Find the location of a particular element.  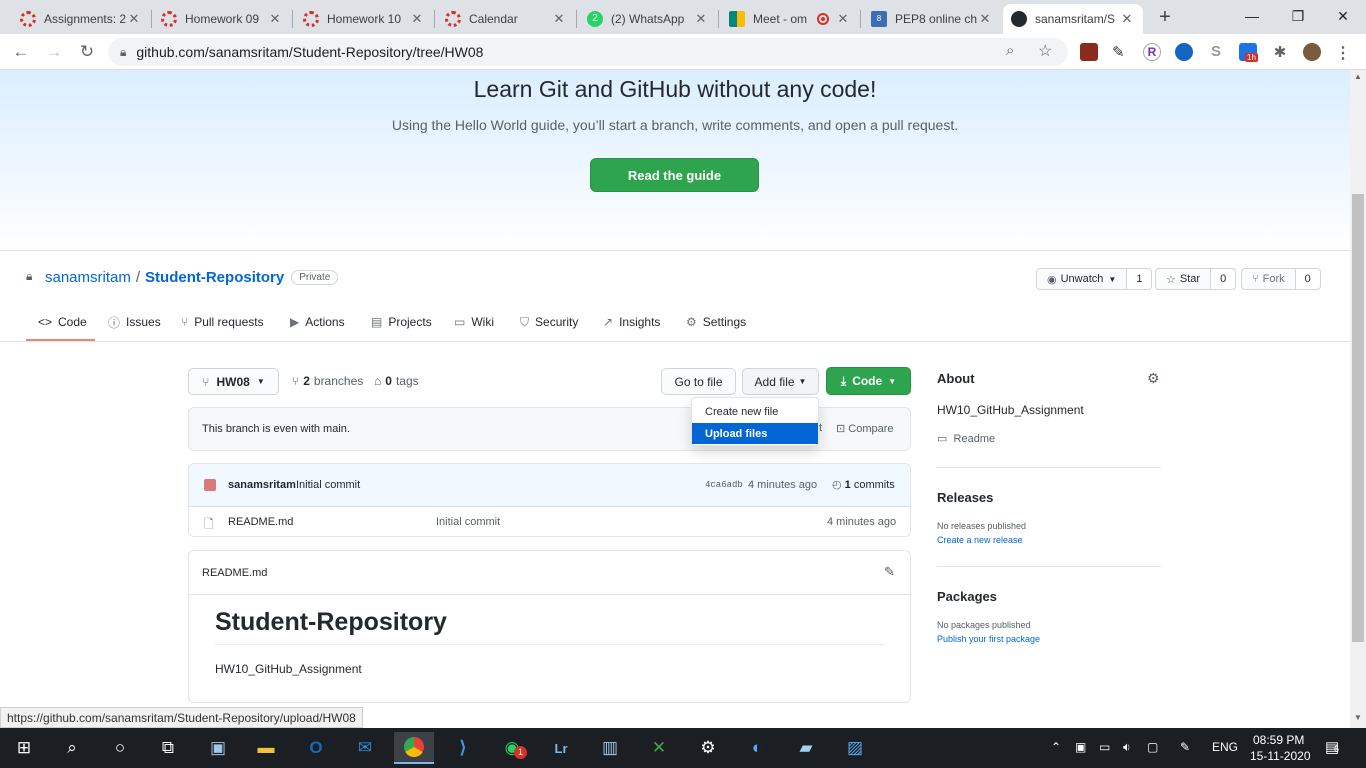

tab-projects: ▤ Projects is located at coordinates (401, 322).